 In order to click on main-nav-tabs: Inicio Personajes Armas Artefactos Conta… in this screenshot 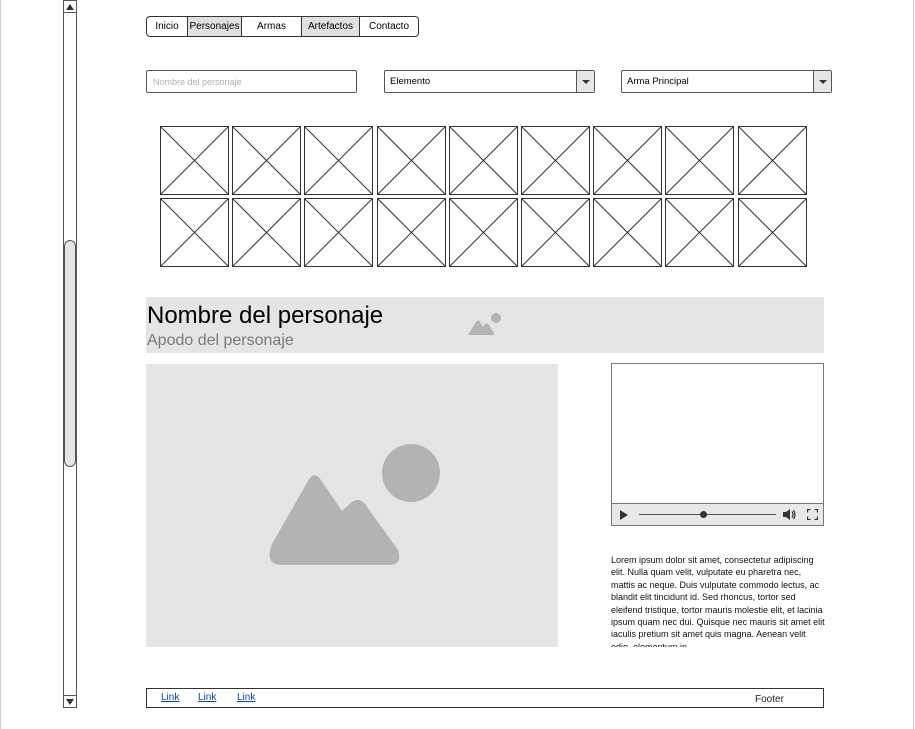, I will do `click(282, 26)`.